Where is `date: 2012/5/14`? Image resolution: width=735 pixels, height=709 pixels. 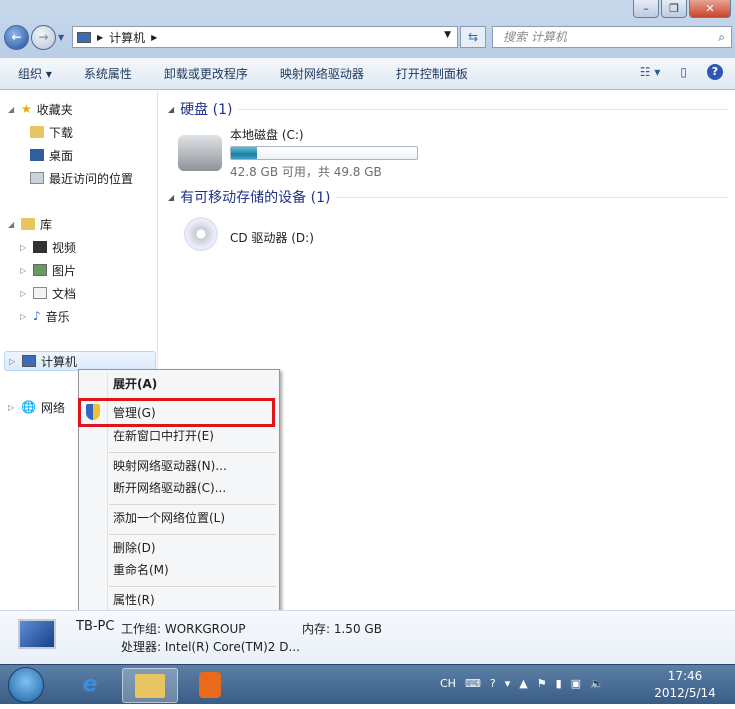
date: 2012/5/14 is located at coordinates (685, 693).